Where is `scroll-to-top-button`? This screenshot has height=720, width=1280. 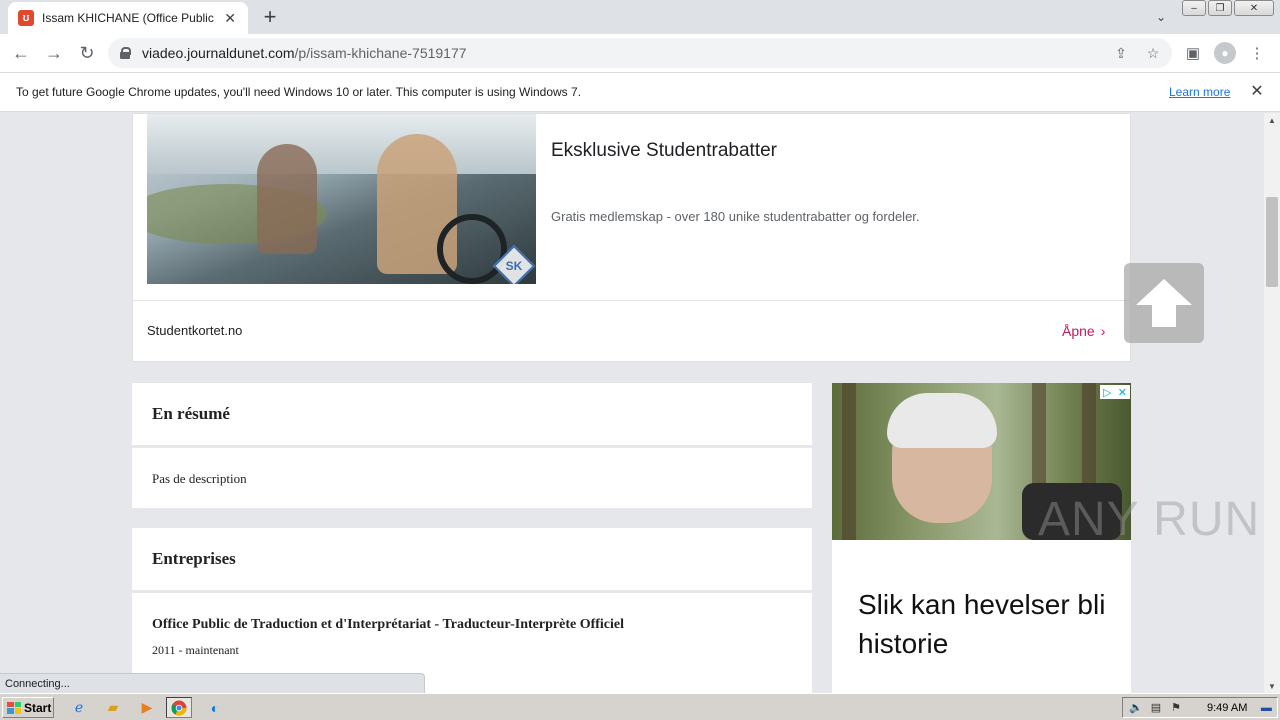
scroll-to-top-button is located at coordinates (1164, 303).